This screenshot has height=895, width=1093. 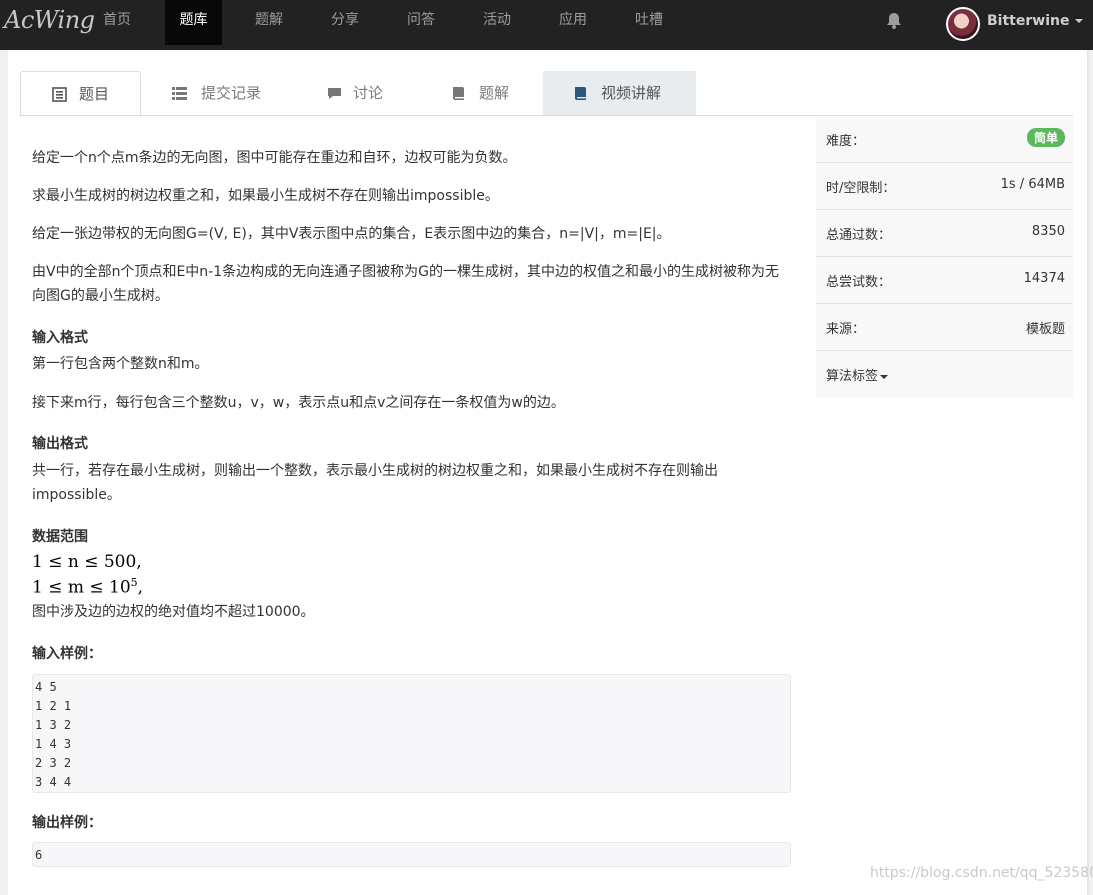 I want to click on accepted-label: 总通过数：, so click(x=859, y=235).